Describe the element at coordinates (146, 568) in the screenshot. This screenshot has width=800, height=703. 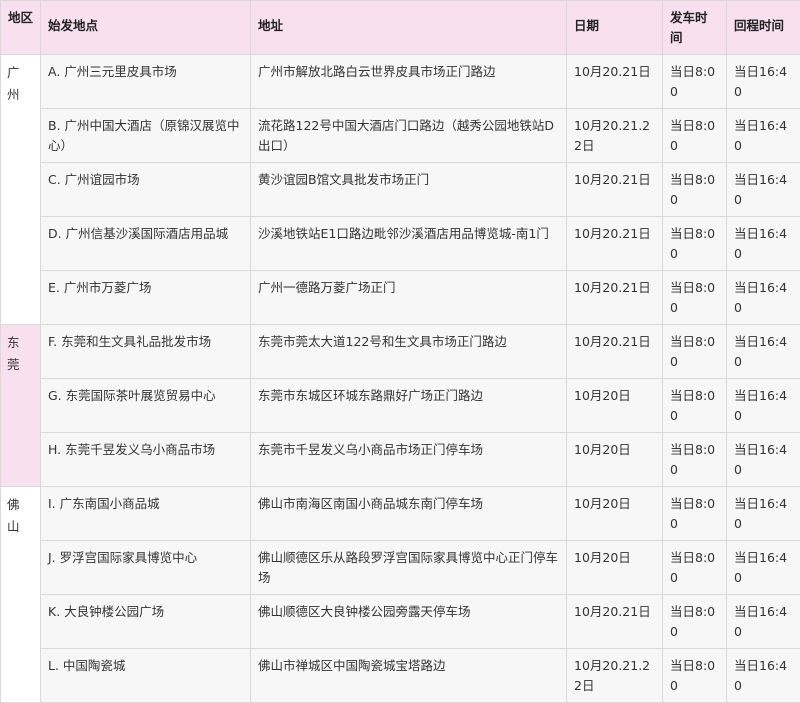
I see `start-location-cell: J. 罗浮宫国际家具博览中心` at that location.